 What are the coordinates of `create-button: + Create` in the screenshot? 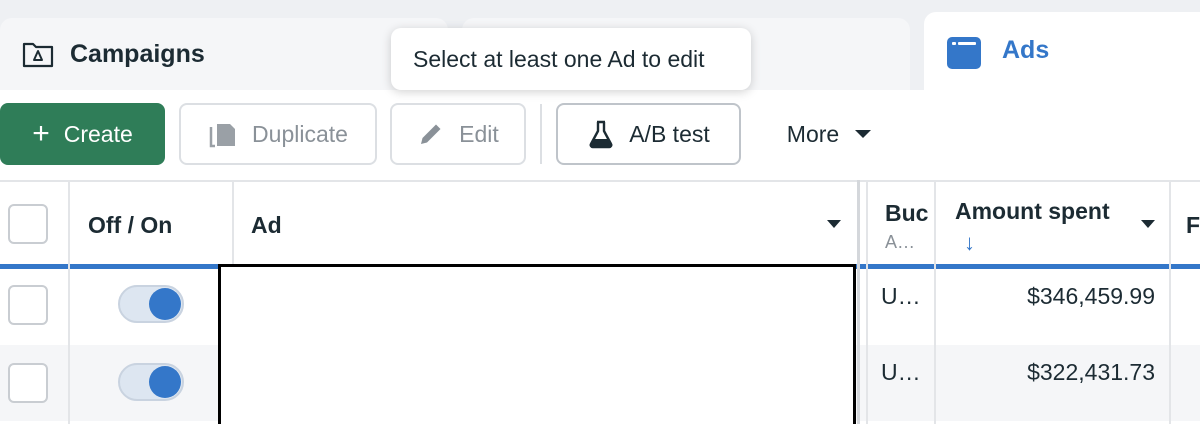 It's located at (82, 134).